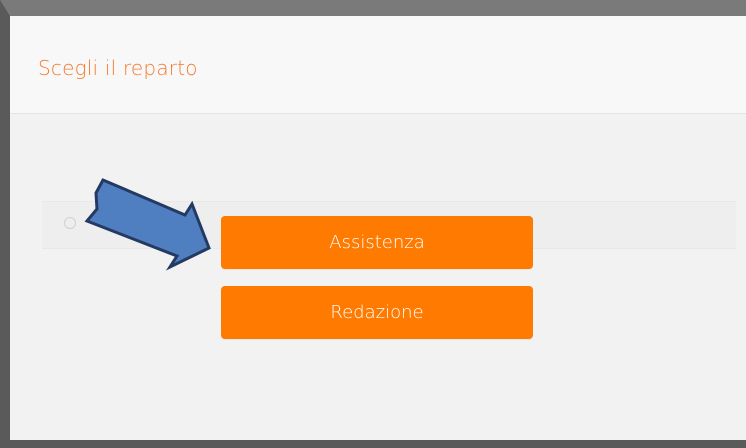  What do you see at coordinates (377, 242) in the screenshot?
I see `assistenza-button: Assistenza` at bounding box center [377, 242].